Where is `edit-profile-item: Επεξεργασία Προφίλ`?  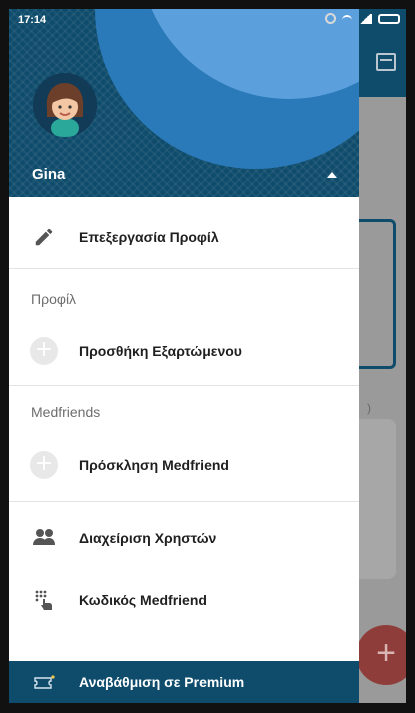 edit-profile-item: Επεξεργασία Προφίλ is located at coordinates (184, 237).